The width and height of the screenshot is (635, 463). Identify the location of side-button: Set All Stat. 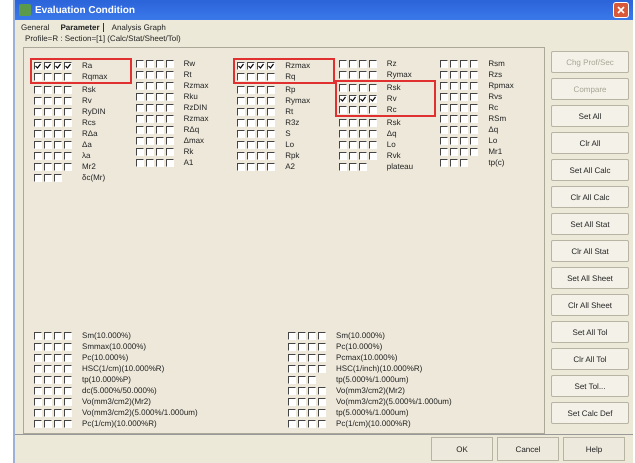
(590, 224).